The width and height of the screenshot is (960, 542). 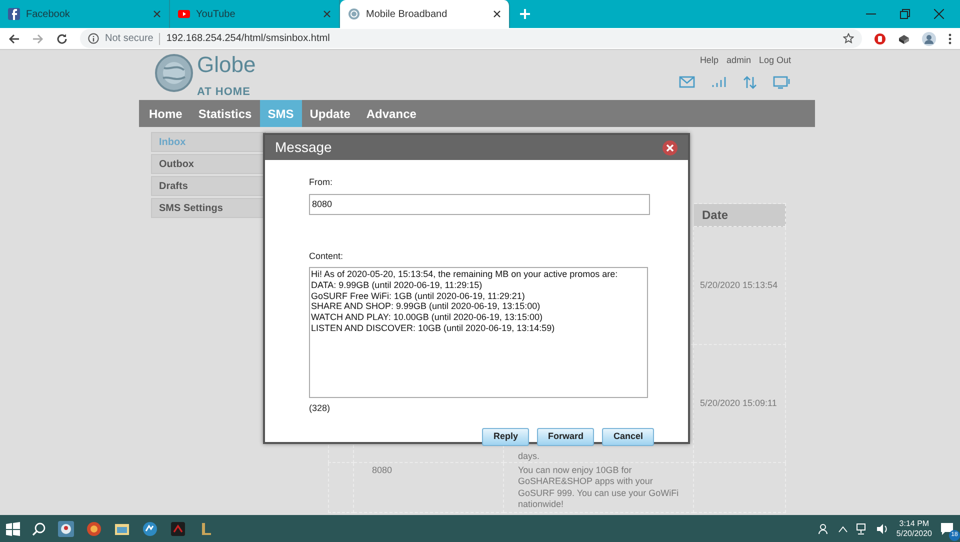 I want to click on plus-icon, so click(x=525, y=14).